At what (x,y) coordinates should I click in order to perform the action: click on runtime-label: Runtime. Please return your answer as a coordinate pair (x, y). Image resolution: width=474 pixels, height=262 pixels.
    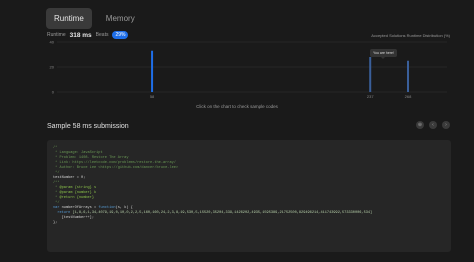
    Looking at the image, I should click on (56, 35).